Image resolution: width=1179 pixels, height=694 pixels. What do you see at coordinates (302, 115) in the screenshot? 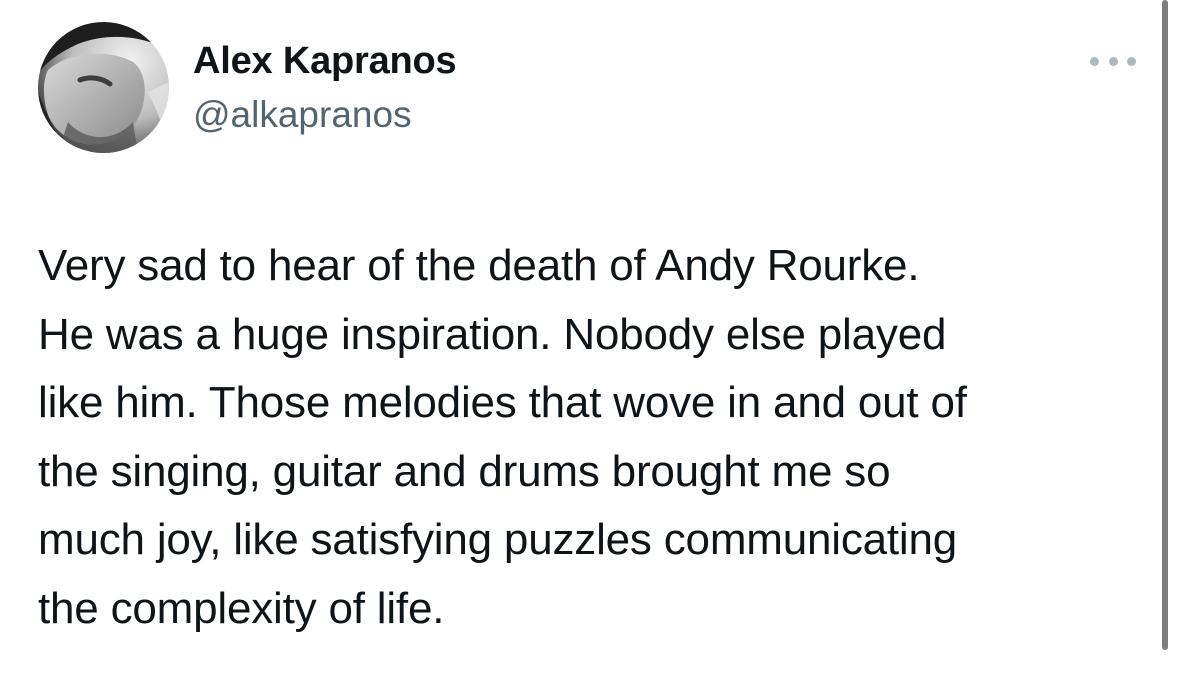
I see `author-handle: @alkapranos` at bounding box center [302, 115].